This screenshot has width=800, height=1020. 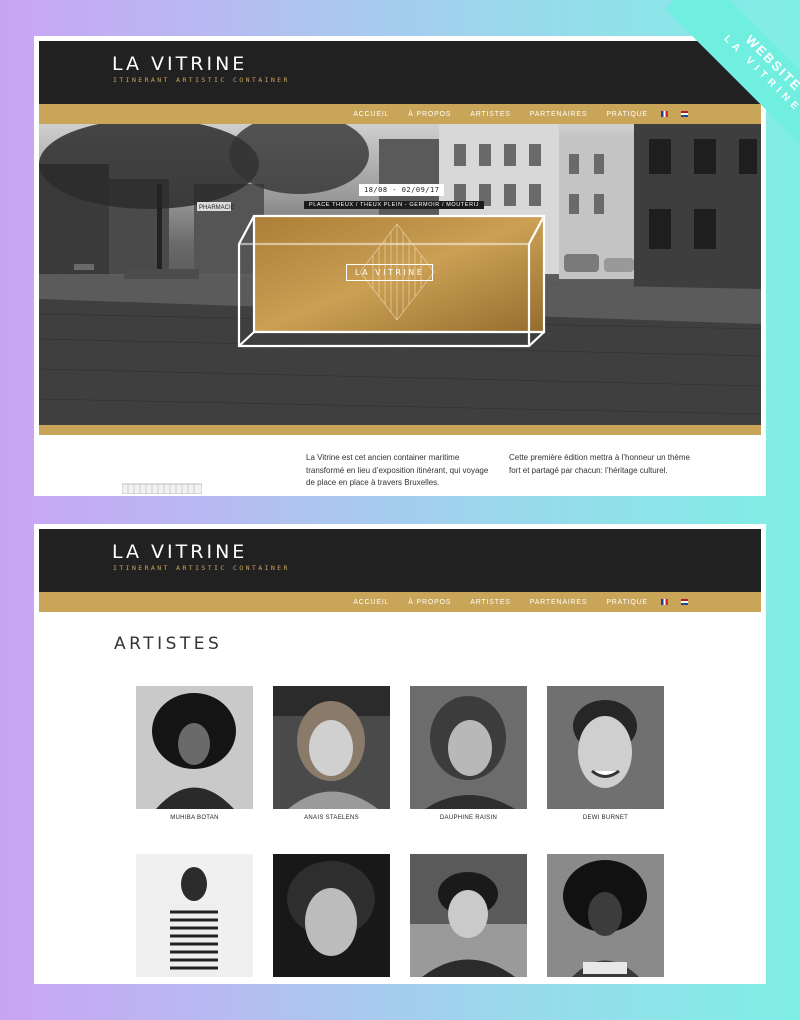 What do you see at coordinates (390, 272) in the screenshot?
I see `hero-logo: LA VITRINE` at bounding box center [390, 272].